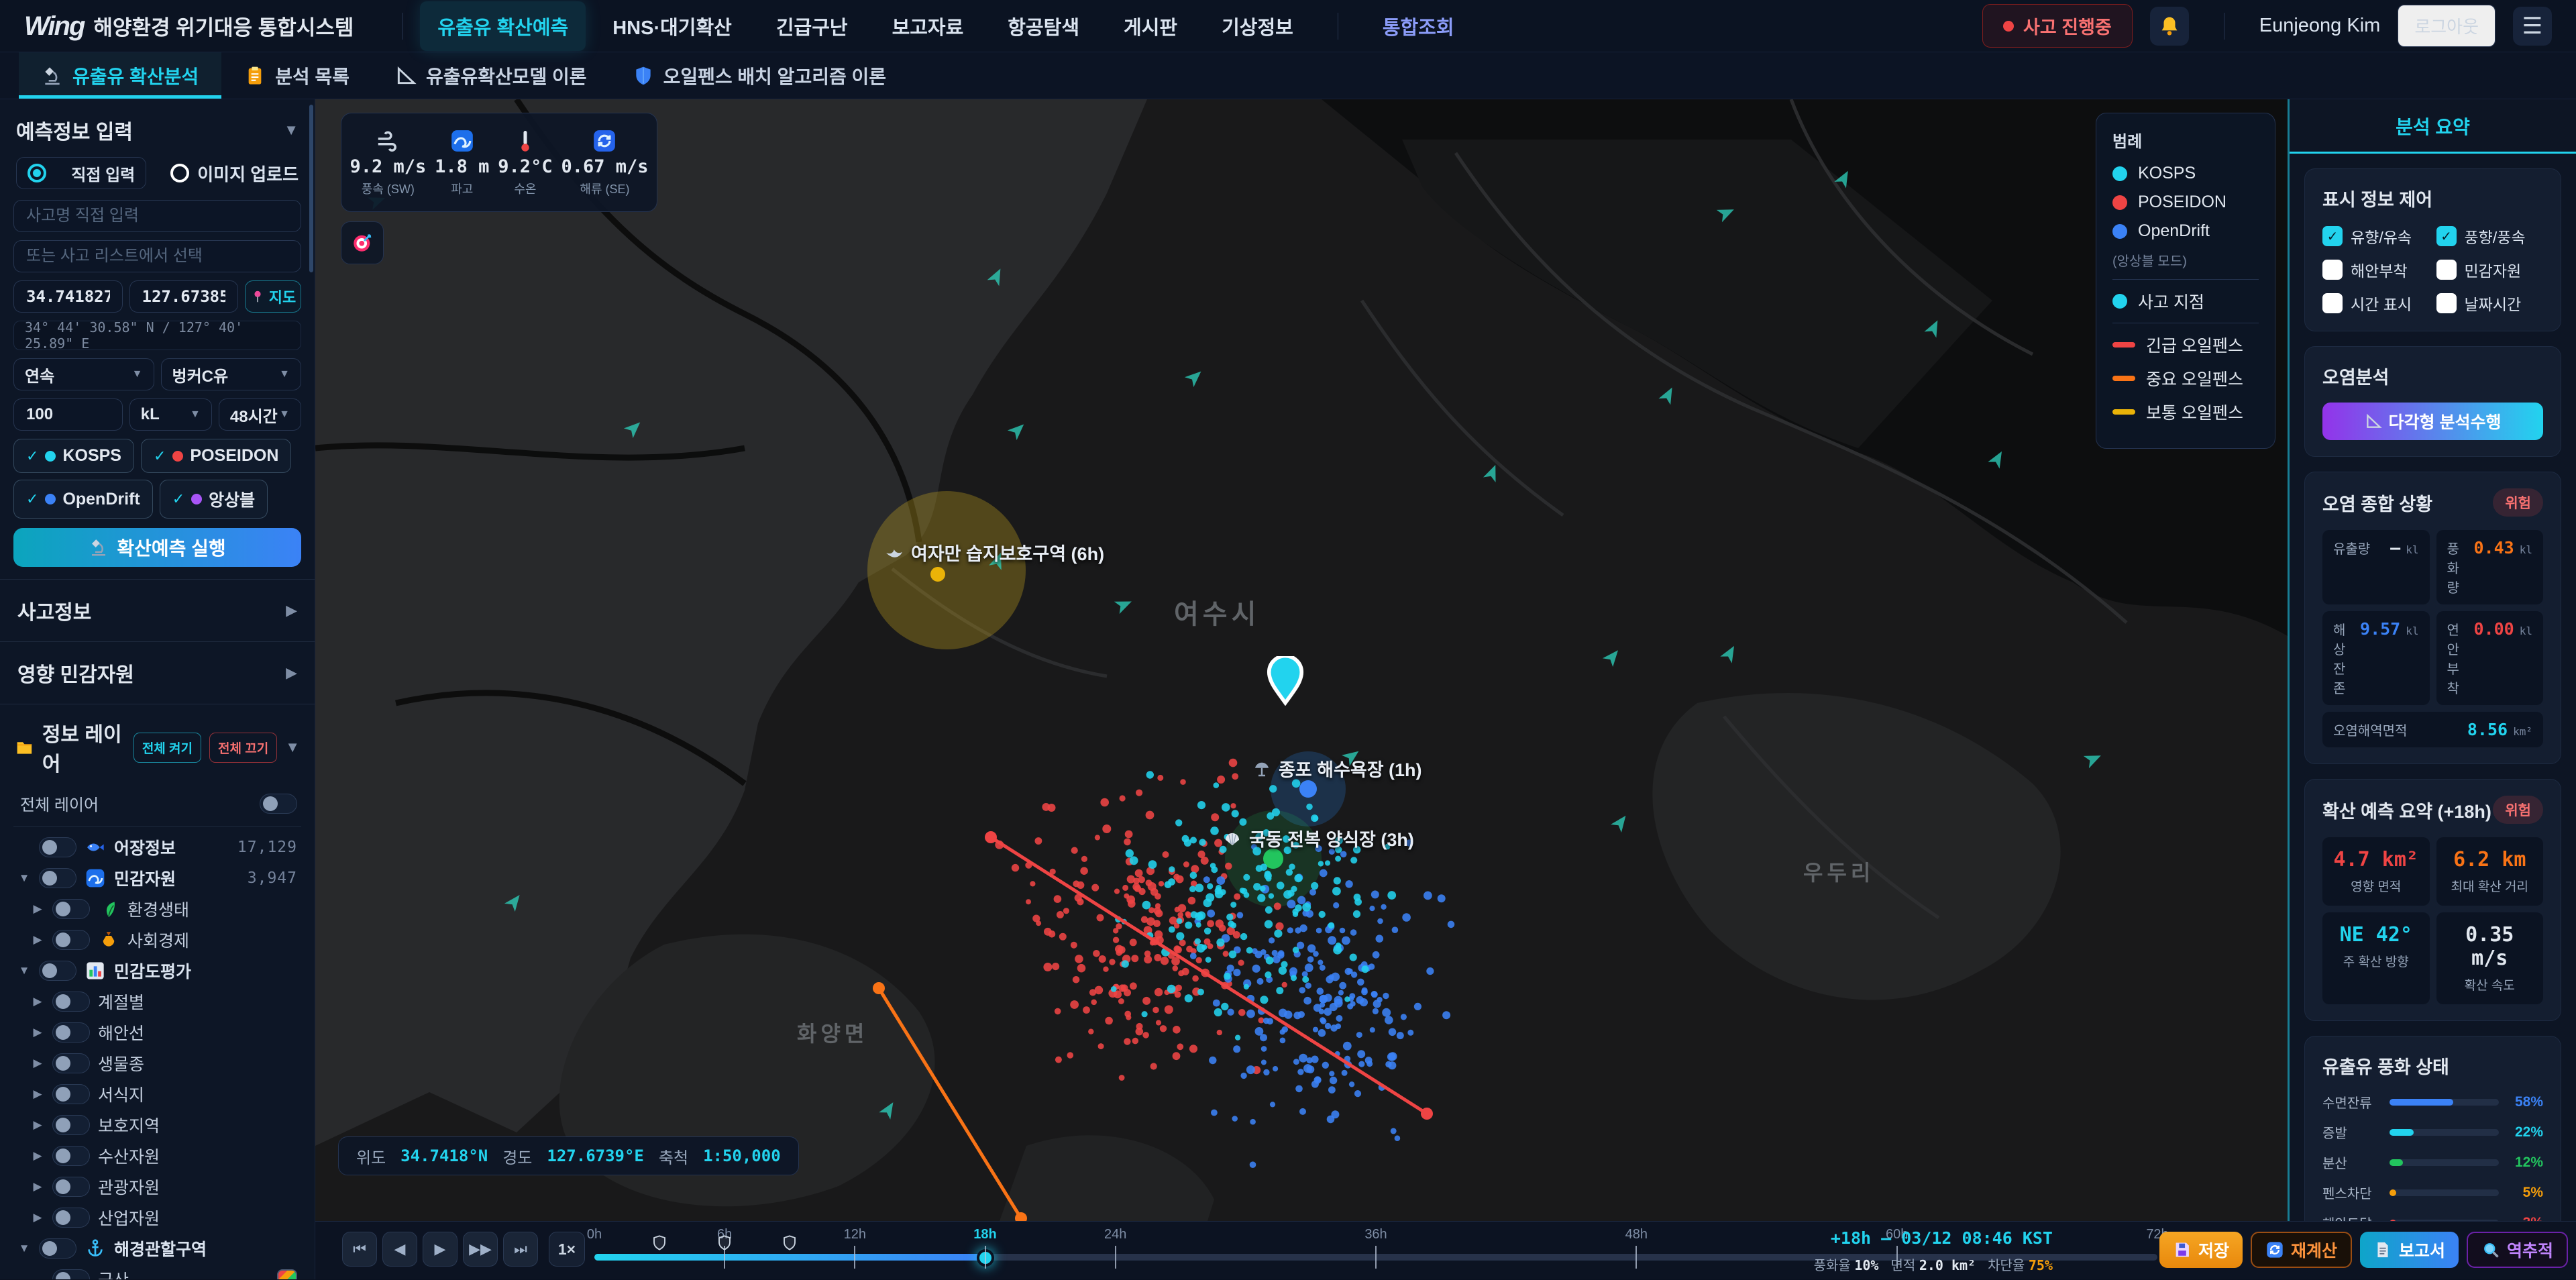 This screenshot has width=2576, height=1280. Describe the element at coordinates (121, 1002) in the screenshot. I see `layer-label: 계절별` at that location.